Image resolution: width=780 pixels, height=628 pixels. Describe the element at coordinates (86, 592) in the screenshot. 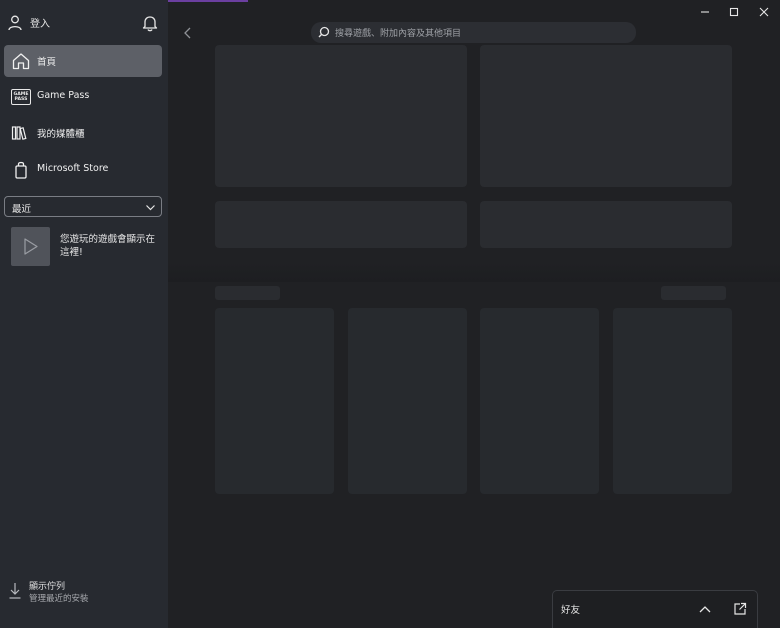

I see `install-queue: 顯示佇列 管理最近的安裝` at that location.